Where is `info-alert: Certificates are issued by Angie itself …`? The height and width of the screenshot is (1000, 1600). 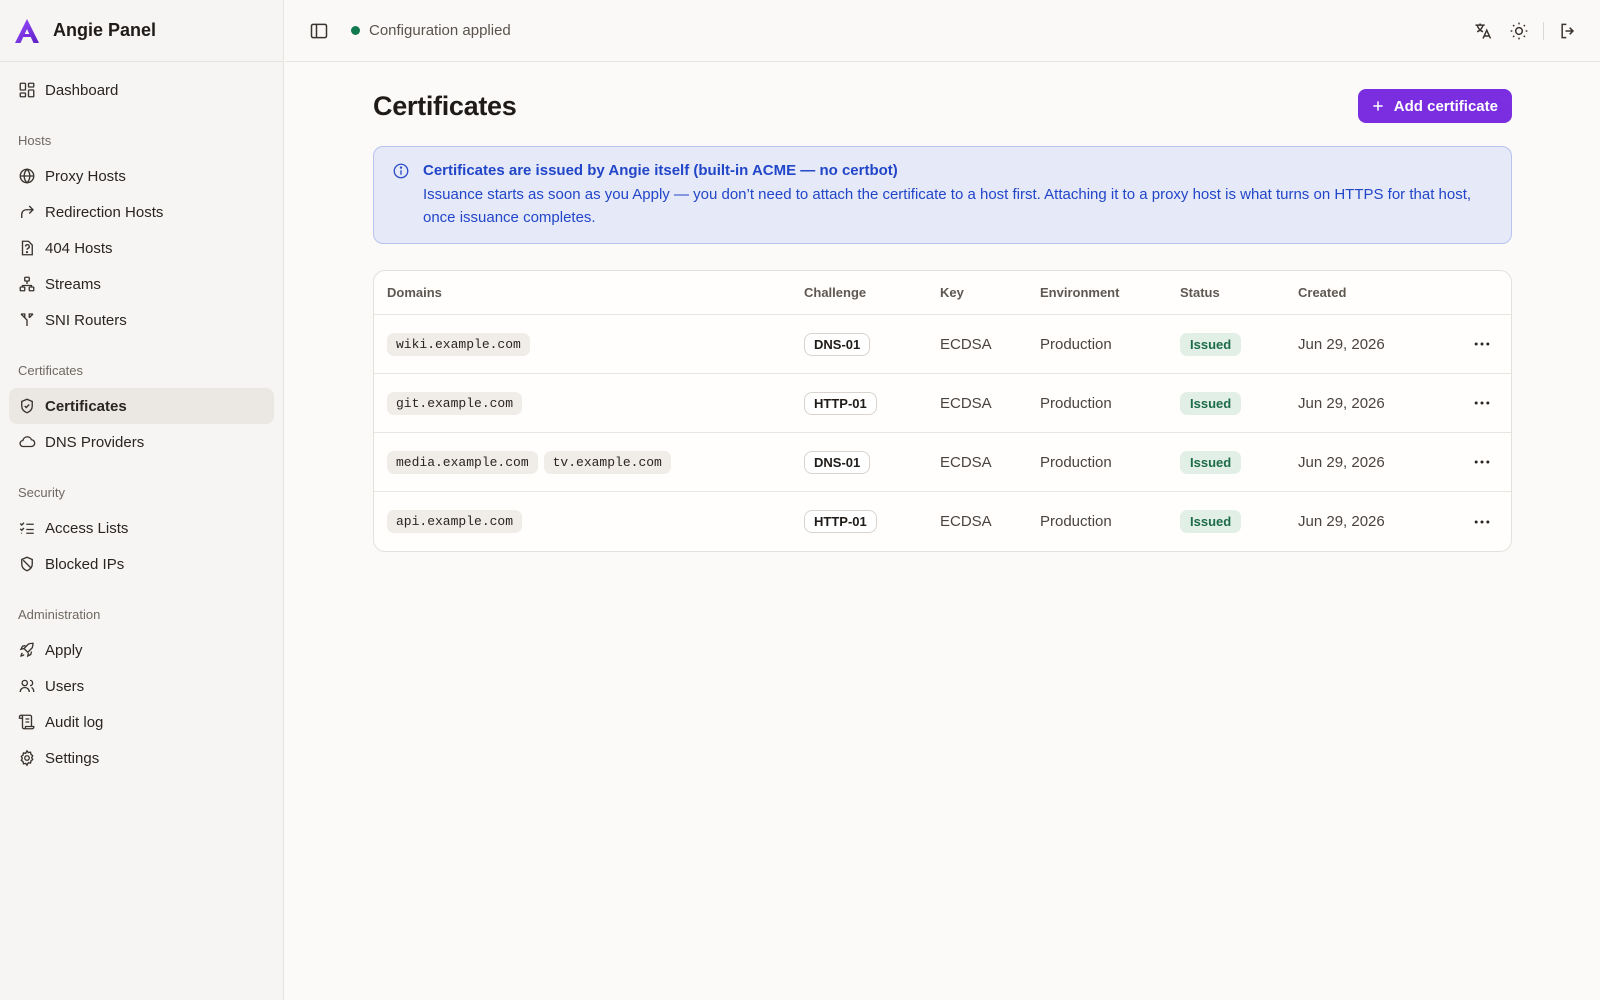
info-alert: Certificates are issued by Angie itself … is located at coordinates (942, 195).